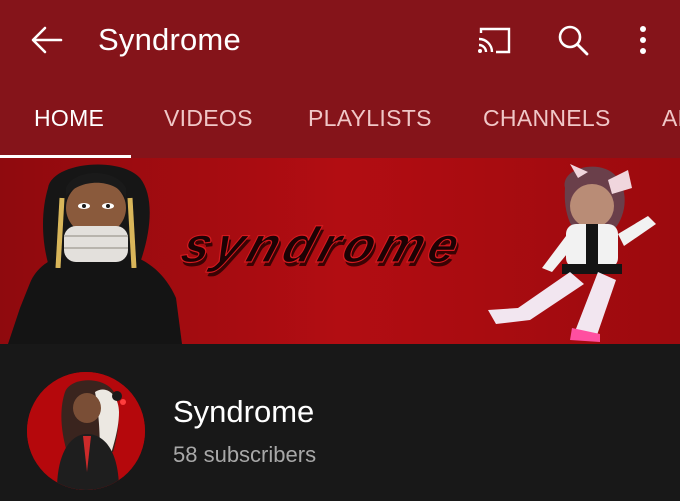 This screenshot has height=501, width=680. What do you see at coordinates (86, 431) in the screenshot?
I see `channel-avatar` at bounding box center [86, 431].